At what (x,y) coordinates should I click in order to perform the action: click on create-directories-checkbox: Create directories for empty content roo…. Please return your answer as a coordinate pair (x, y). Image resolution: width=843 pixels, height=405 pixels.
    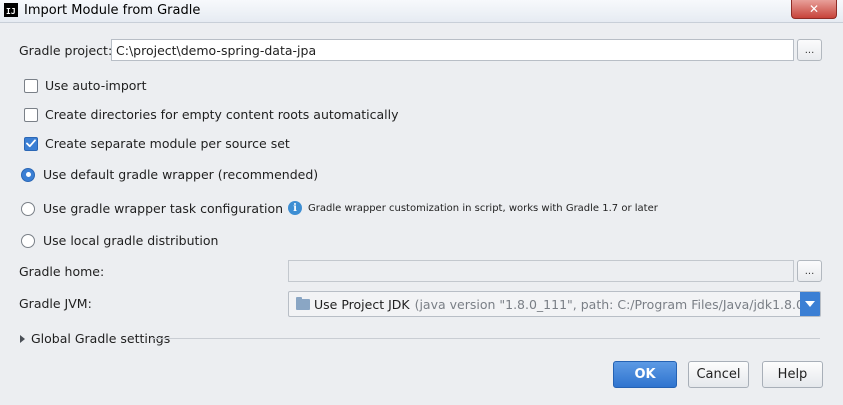
    Looking at the image, I should click on (211, 114).